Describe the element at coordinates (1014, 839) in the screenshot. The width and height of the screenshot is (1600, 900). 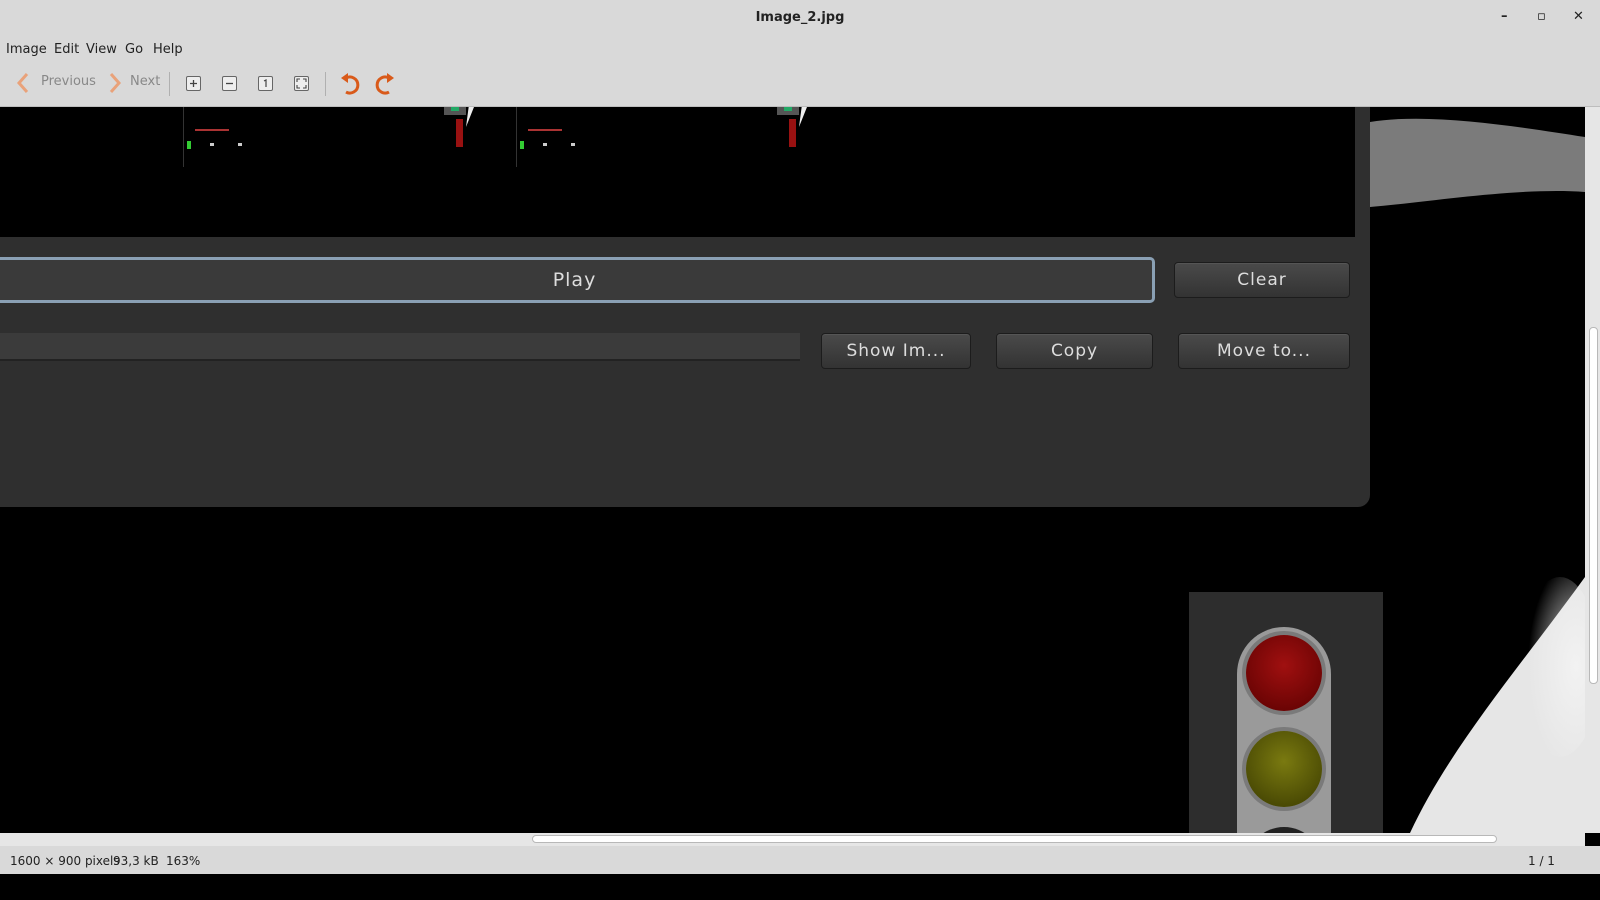
I see `horizontal-scrollbar-thumb` at that location.